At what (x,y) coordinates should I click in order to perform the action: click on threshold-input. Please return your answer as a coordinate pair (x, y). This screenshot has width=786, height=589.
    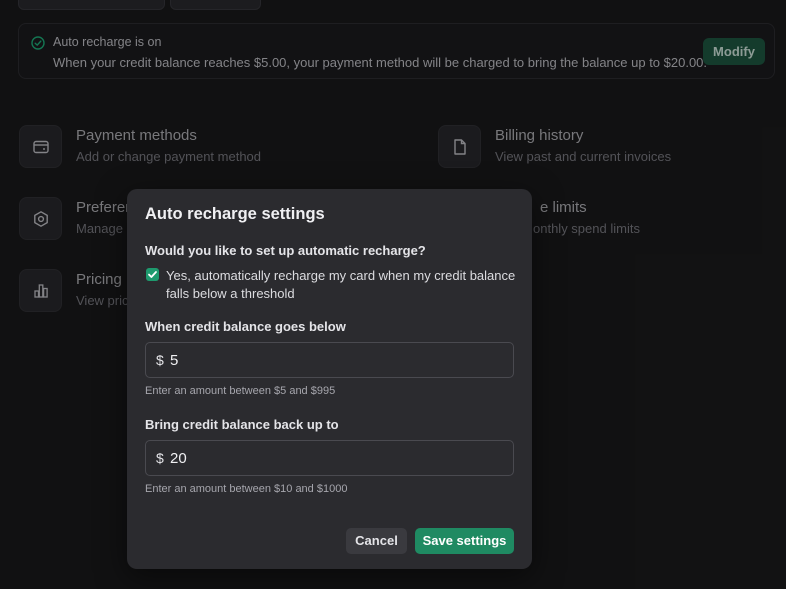
    Looking at the image, I should click on (335, 360).